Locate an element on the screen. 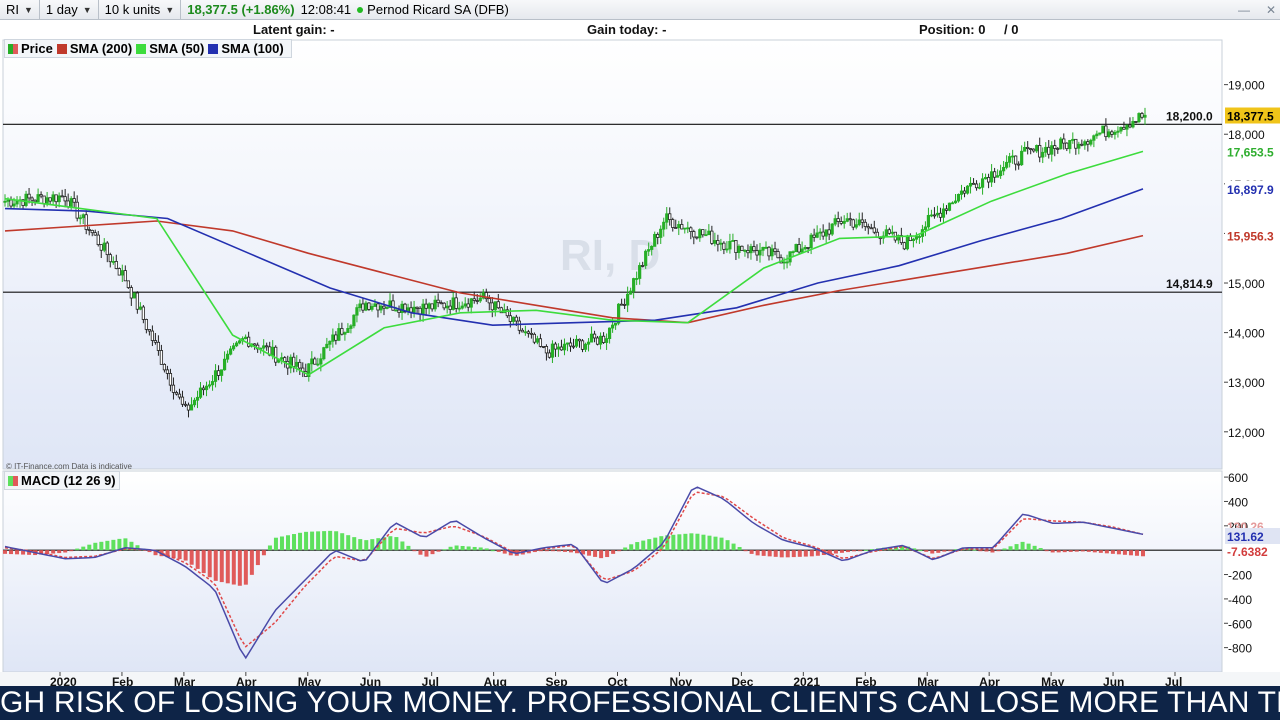 Image resolution: width=1280 pixels, height=720 pixels. macd-legend: MACD (12 26 9) is located at coordinates (62, 480).